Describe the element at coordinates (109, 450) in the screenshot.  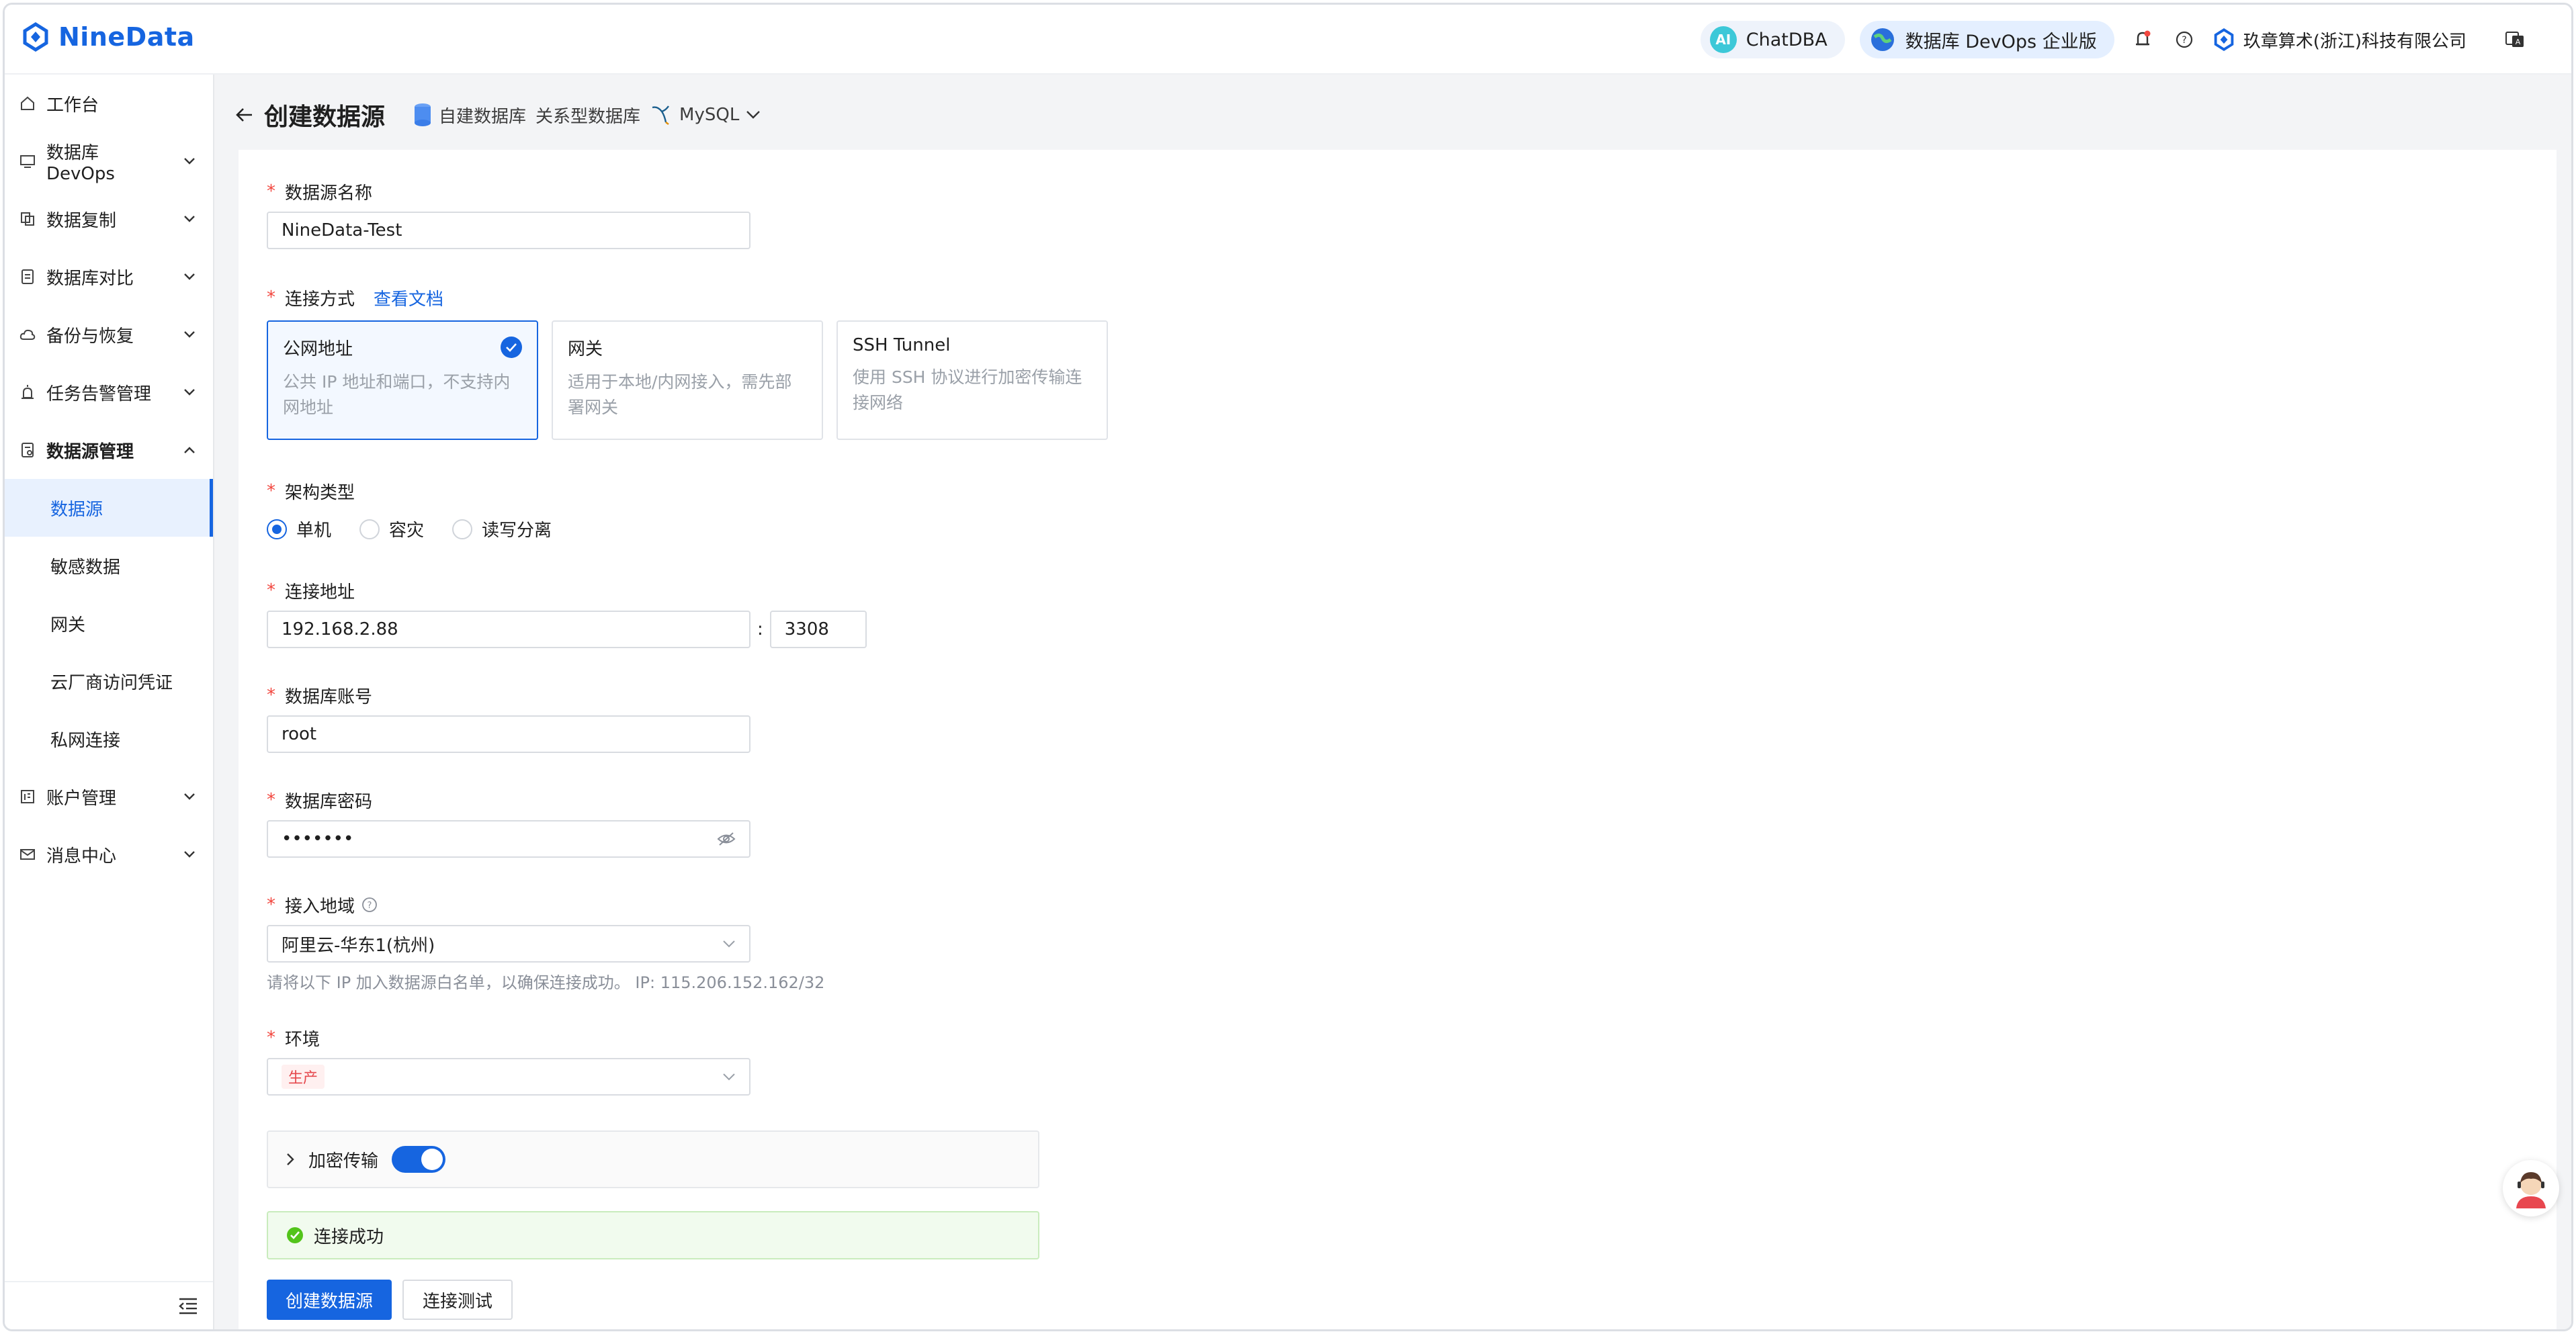
I see `sidebar-item-datasource-management: 数据源管理` at that location.